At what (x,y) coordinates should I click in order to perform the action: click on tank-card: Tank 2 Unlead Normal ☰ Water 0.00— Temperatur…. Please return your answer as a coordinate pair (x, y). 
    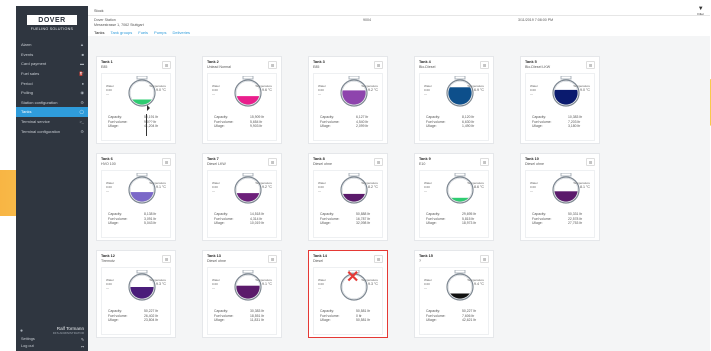
    Looking at the image, I should click on (242, 100).